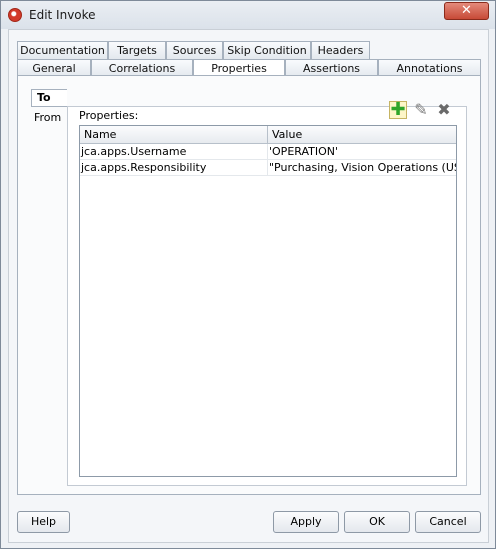 This screenshot has width=496, height=549. What do you see at coordinates (362, 135) in the screenshot?
I see `column-header-value: Value` at bounding box center [362, 135].